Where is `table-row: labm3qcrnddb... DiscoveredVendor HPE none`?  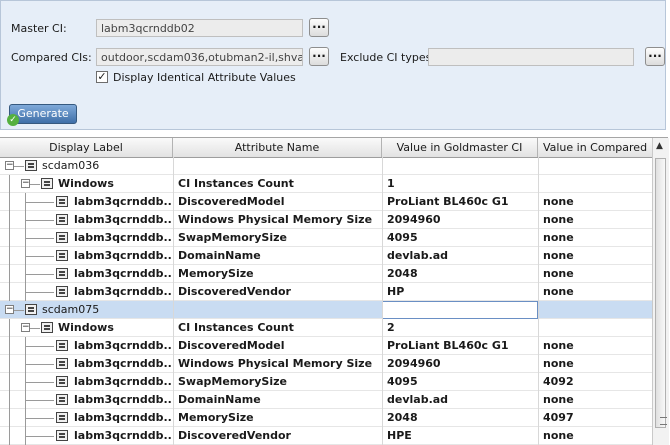
table-row: labm3qcrnddb... DiscoveredVendor HPE none is located at coordinates (326, 436).